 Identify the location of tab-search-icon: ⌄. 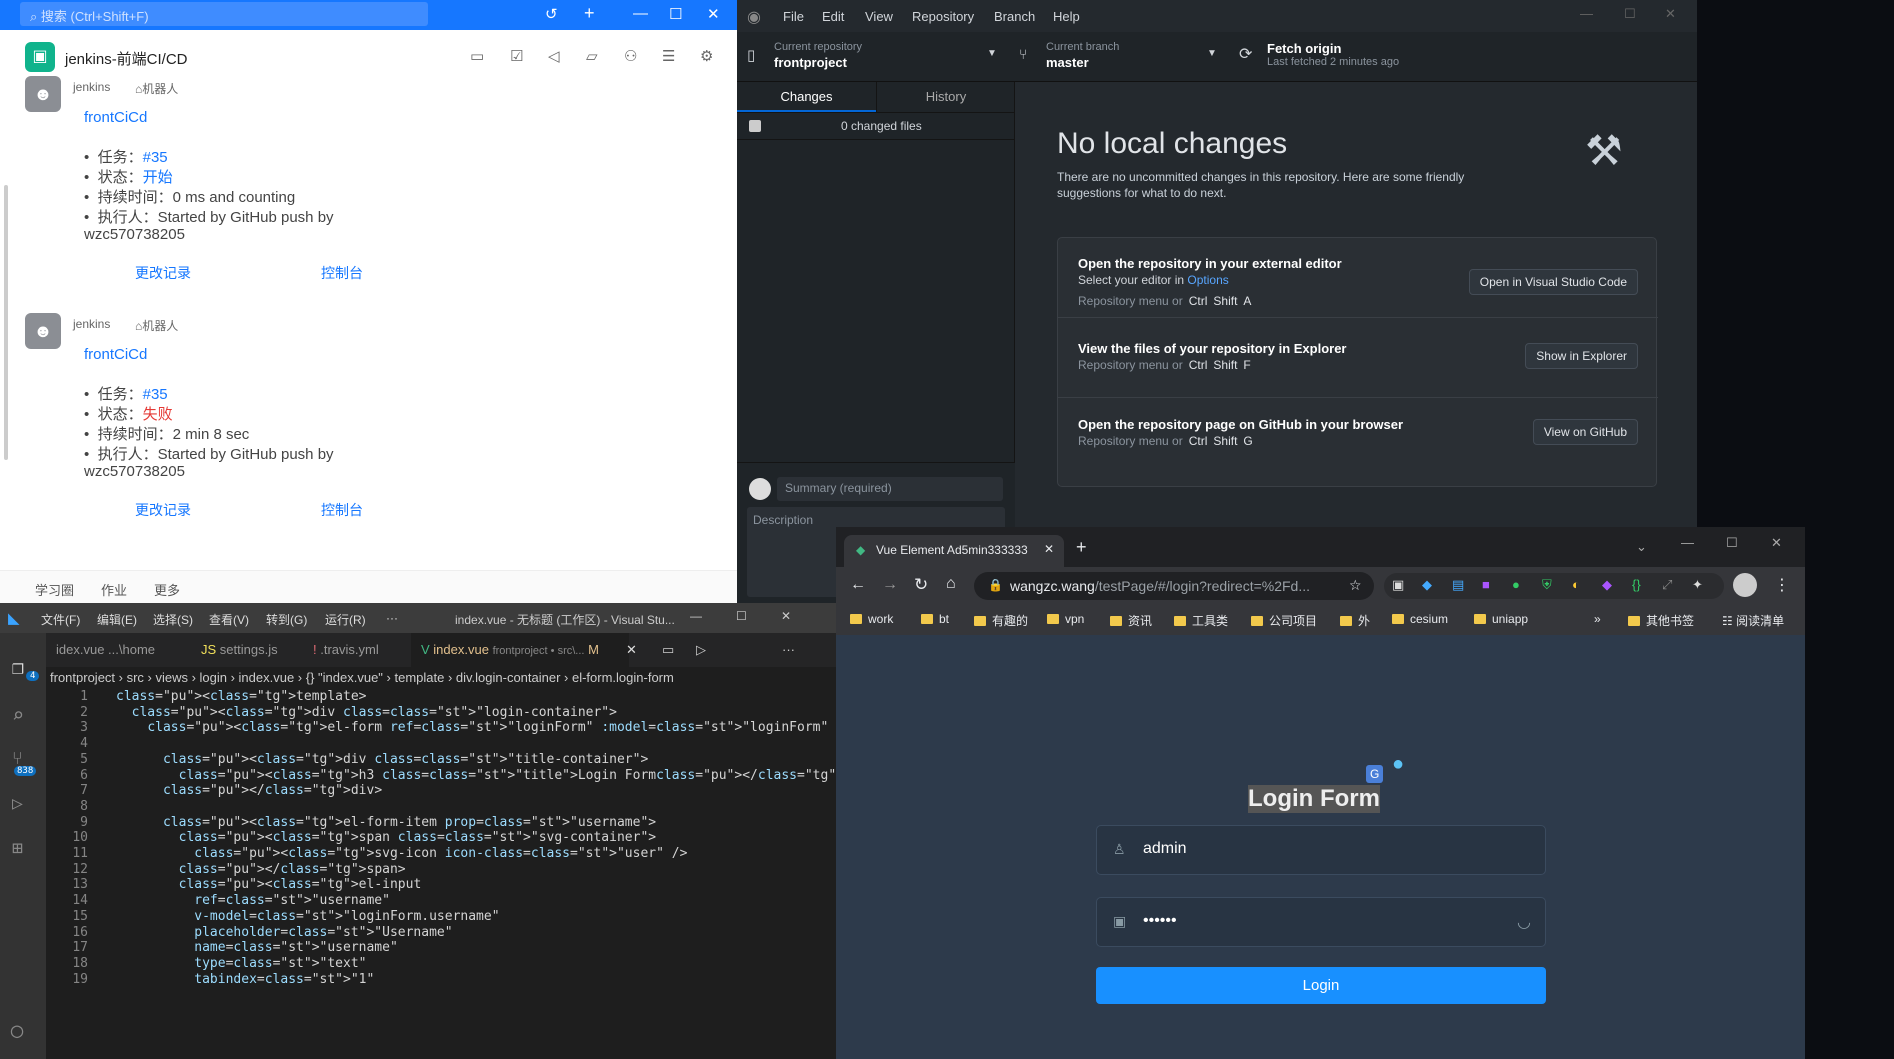
(1641, 547).